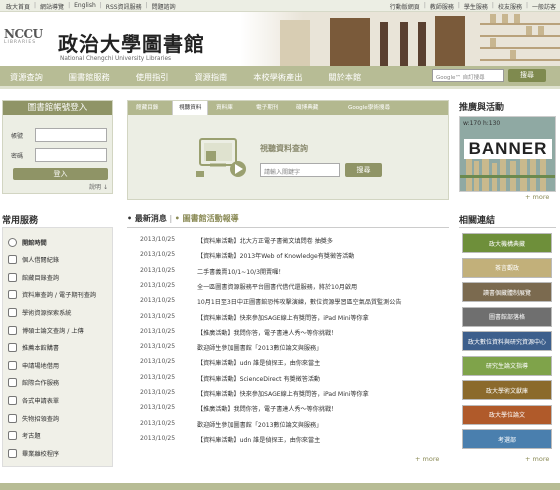 The height and width of the screenshot is (490, 560). I want to click on related-link: 讀書個藏體制展覽, so click(507, 292).